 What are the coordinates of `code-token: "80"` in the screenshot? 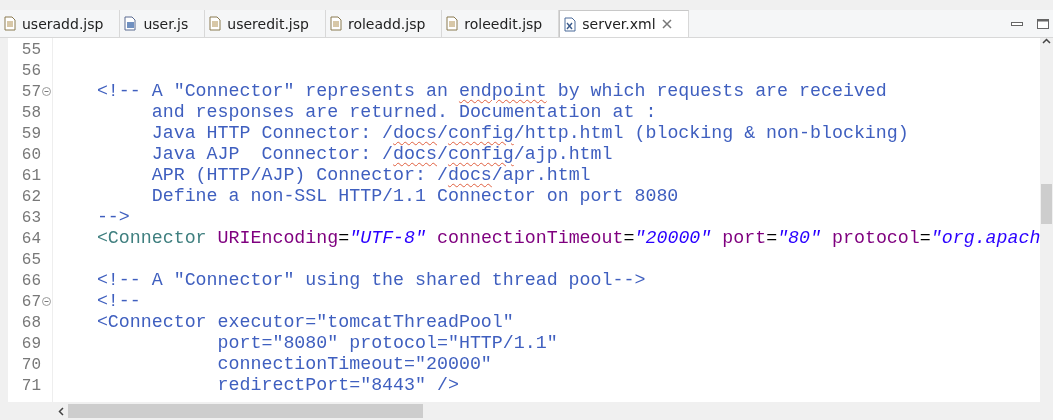 It's located at (799, 238).